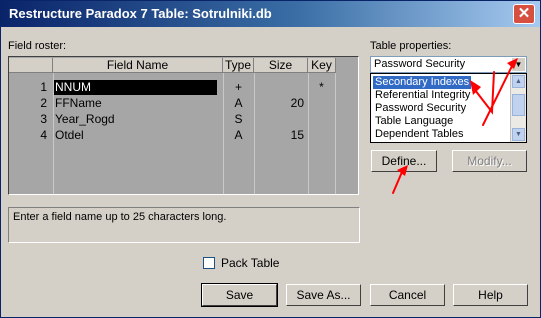 Image resolution: width=541 pixels, height=318 pixels. I want to click on scroll-up-button: ▲, so click(518, 81).